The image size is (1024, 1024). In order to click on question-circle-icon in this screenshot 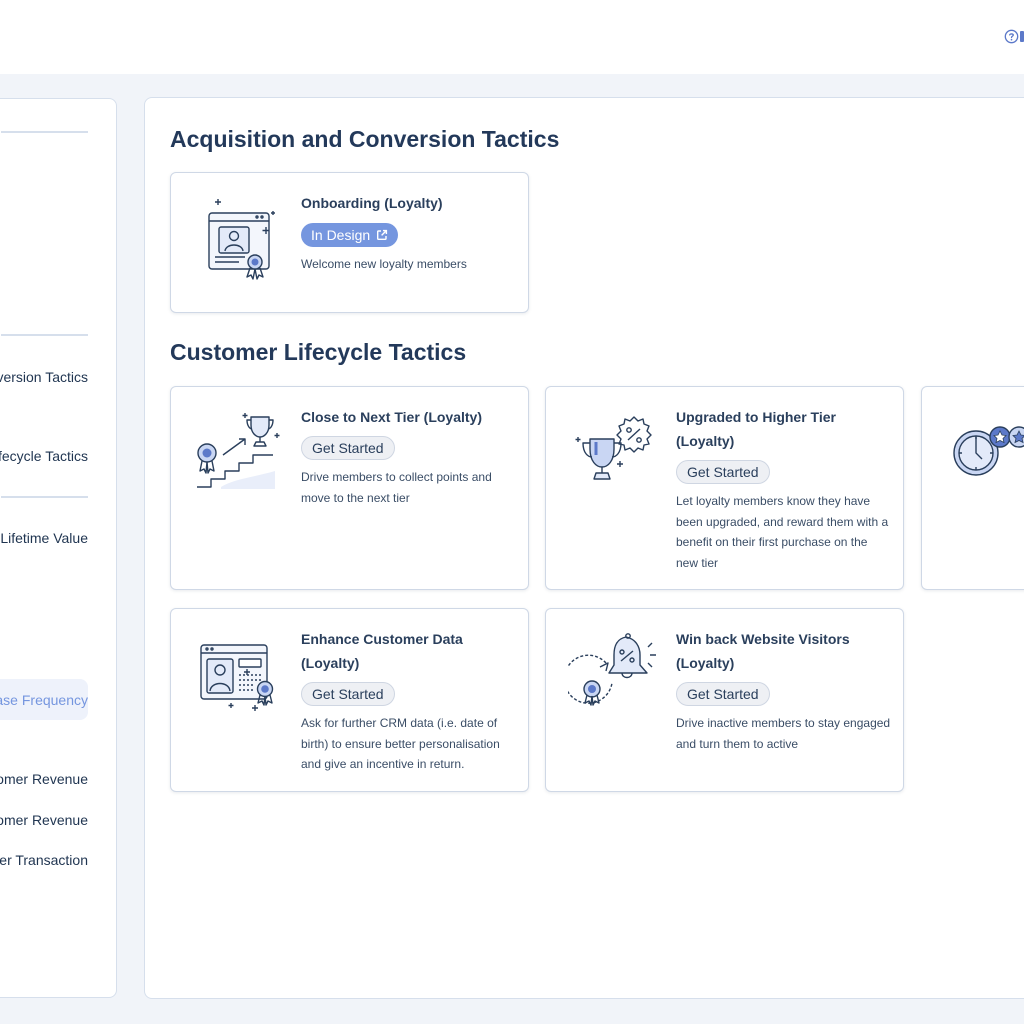, I will do `click(1011, 36)`.